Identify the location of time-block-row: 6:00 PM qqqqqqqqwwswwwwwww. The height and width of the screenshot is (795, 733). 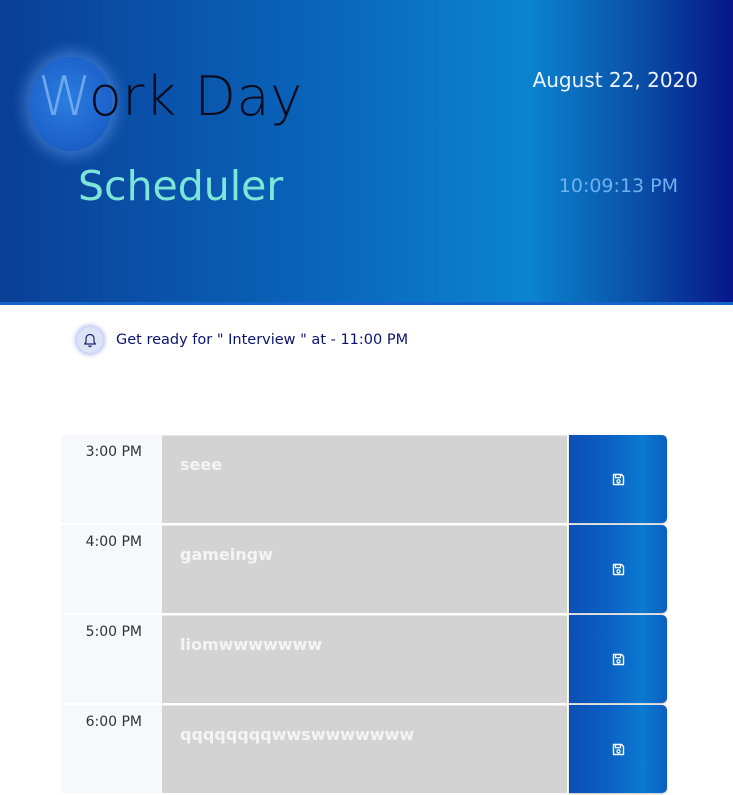
(364, 749).